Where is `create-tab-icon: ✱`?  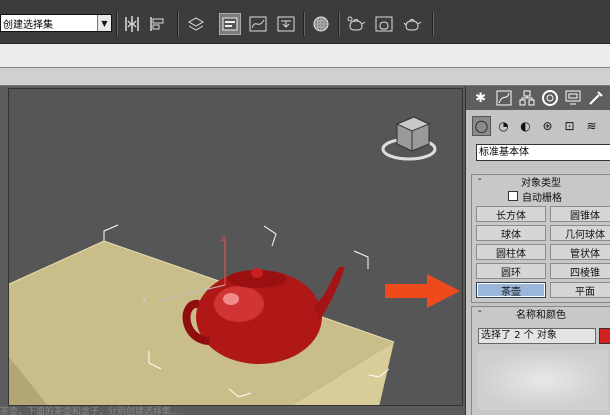 create-tab-icon: ✱ is located at coordinates (480, 98).